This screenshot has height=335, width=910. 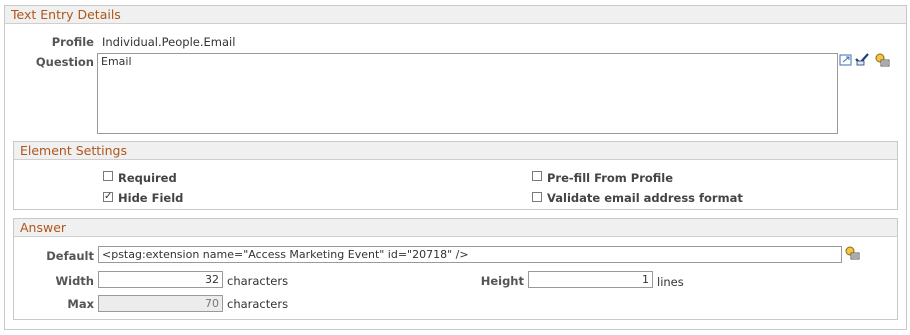 What do you see at coordinates (455, 15) in the screenshot?
I see `text-entry-details-header: Text Entry Details` at bounding box center [455, 15].